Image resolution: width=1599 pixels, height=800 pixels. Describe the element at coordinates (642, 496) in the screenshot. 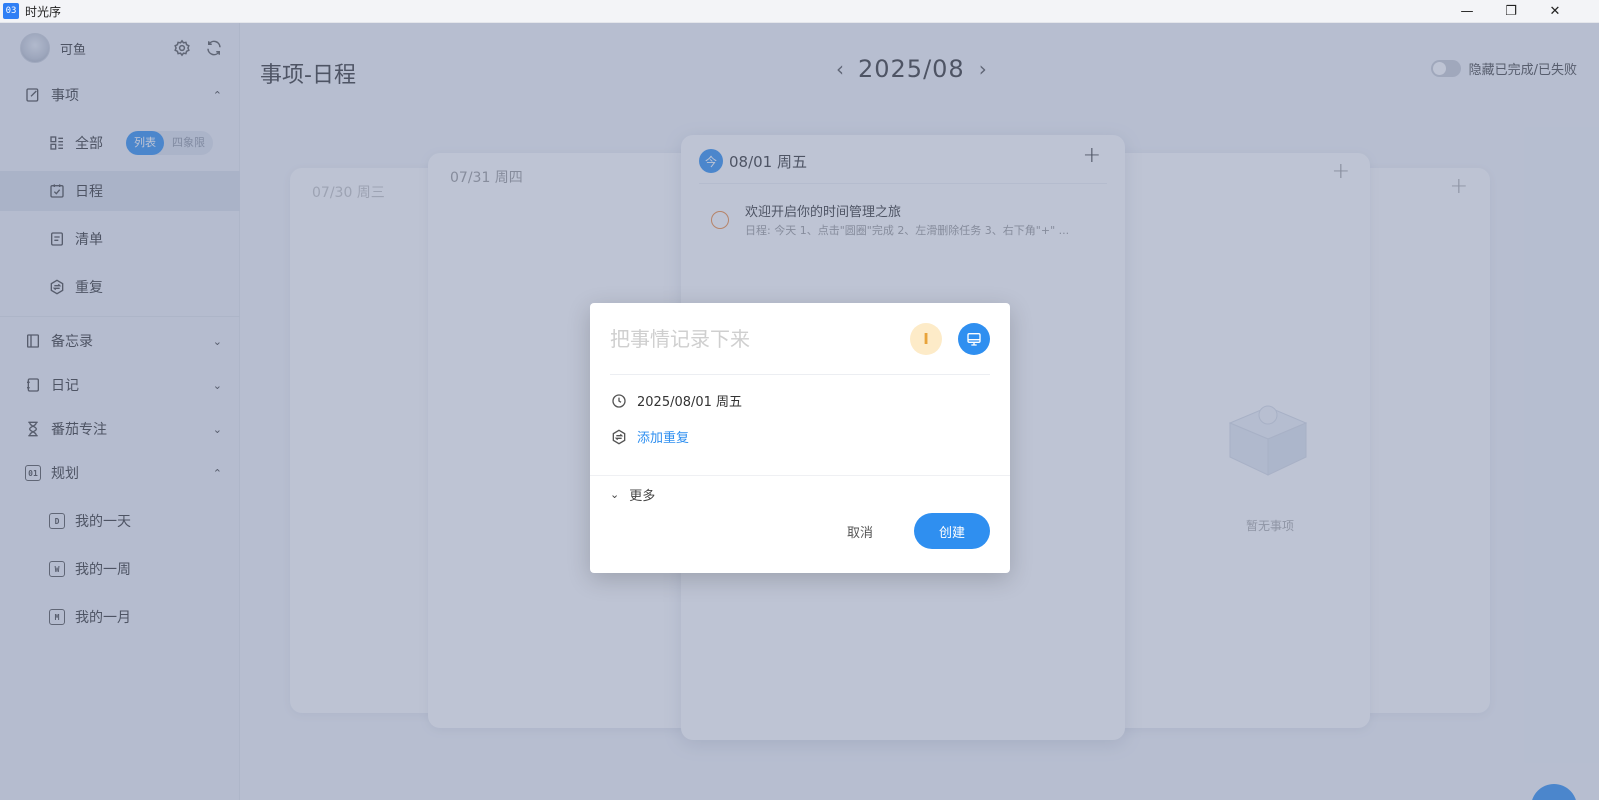

I see `more-label: 更多` at that location.